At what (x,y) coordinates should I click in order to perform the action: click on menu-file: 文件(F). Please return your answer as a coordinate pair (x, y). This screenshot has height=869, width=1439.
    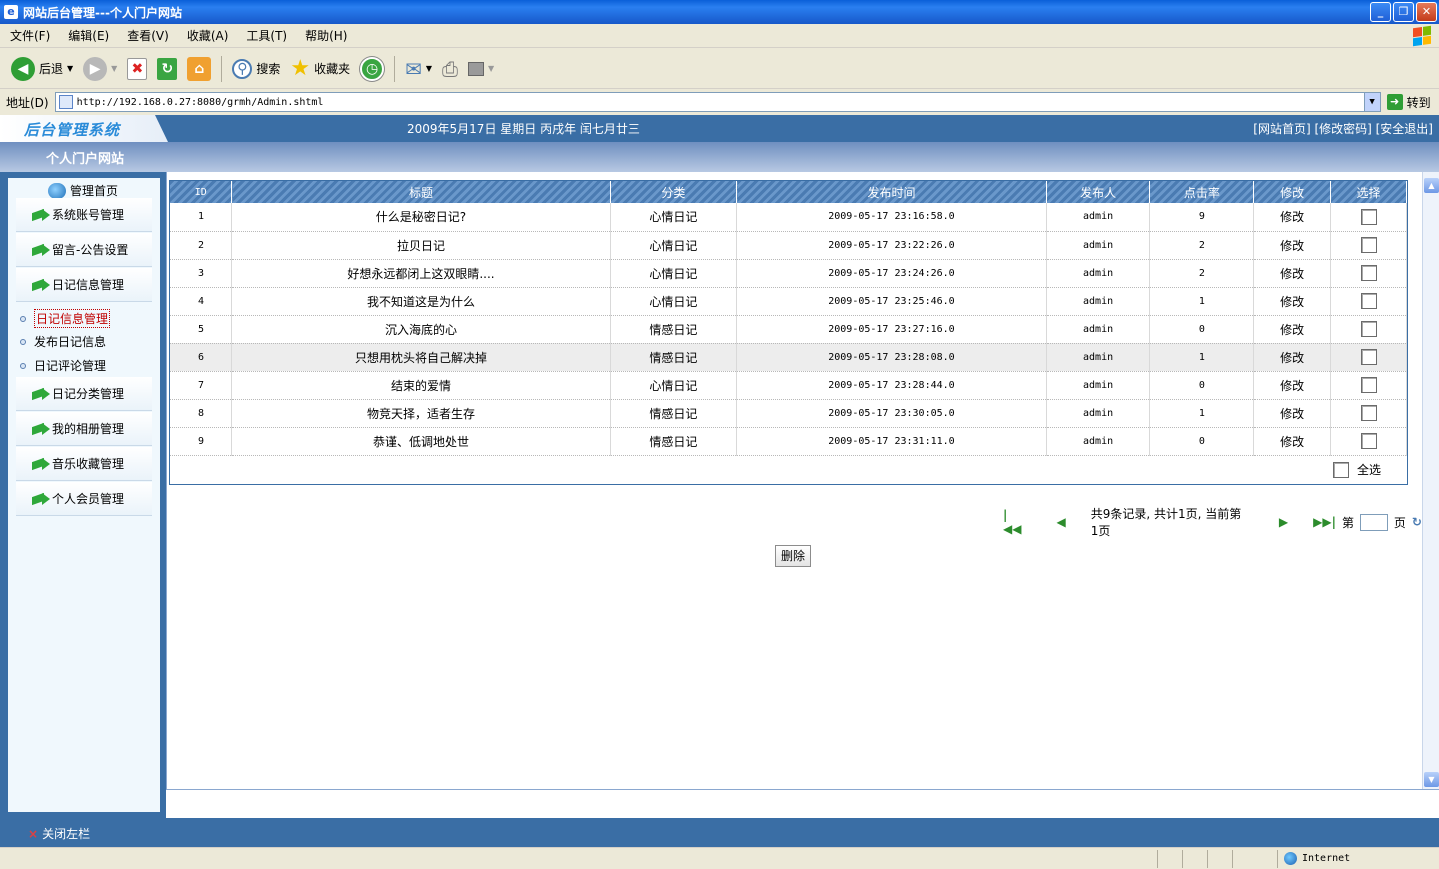
    Looking at the image, I should click on (30, 35).